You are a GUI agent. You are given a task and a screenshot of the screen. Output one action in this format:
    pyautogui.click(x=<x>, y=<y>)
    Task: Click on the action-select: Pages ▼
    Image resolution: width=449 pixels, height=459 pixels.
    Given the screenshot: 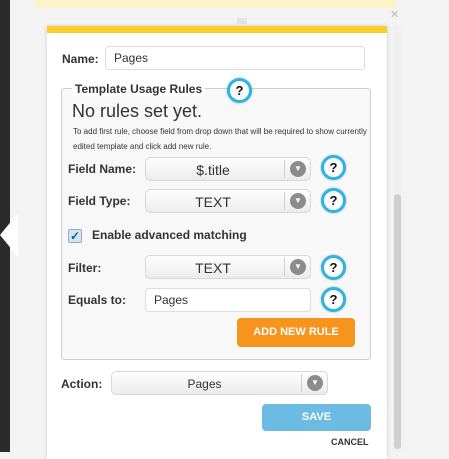 What is the action you would take?
    pyautogui.click(x=219, y=383)
    